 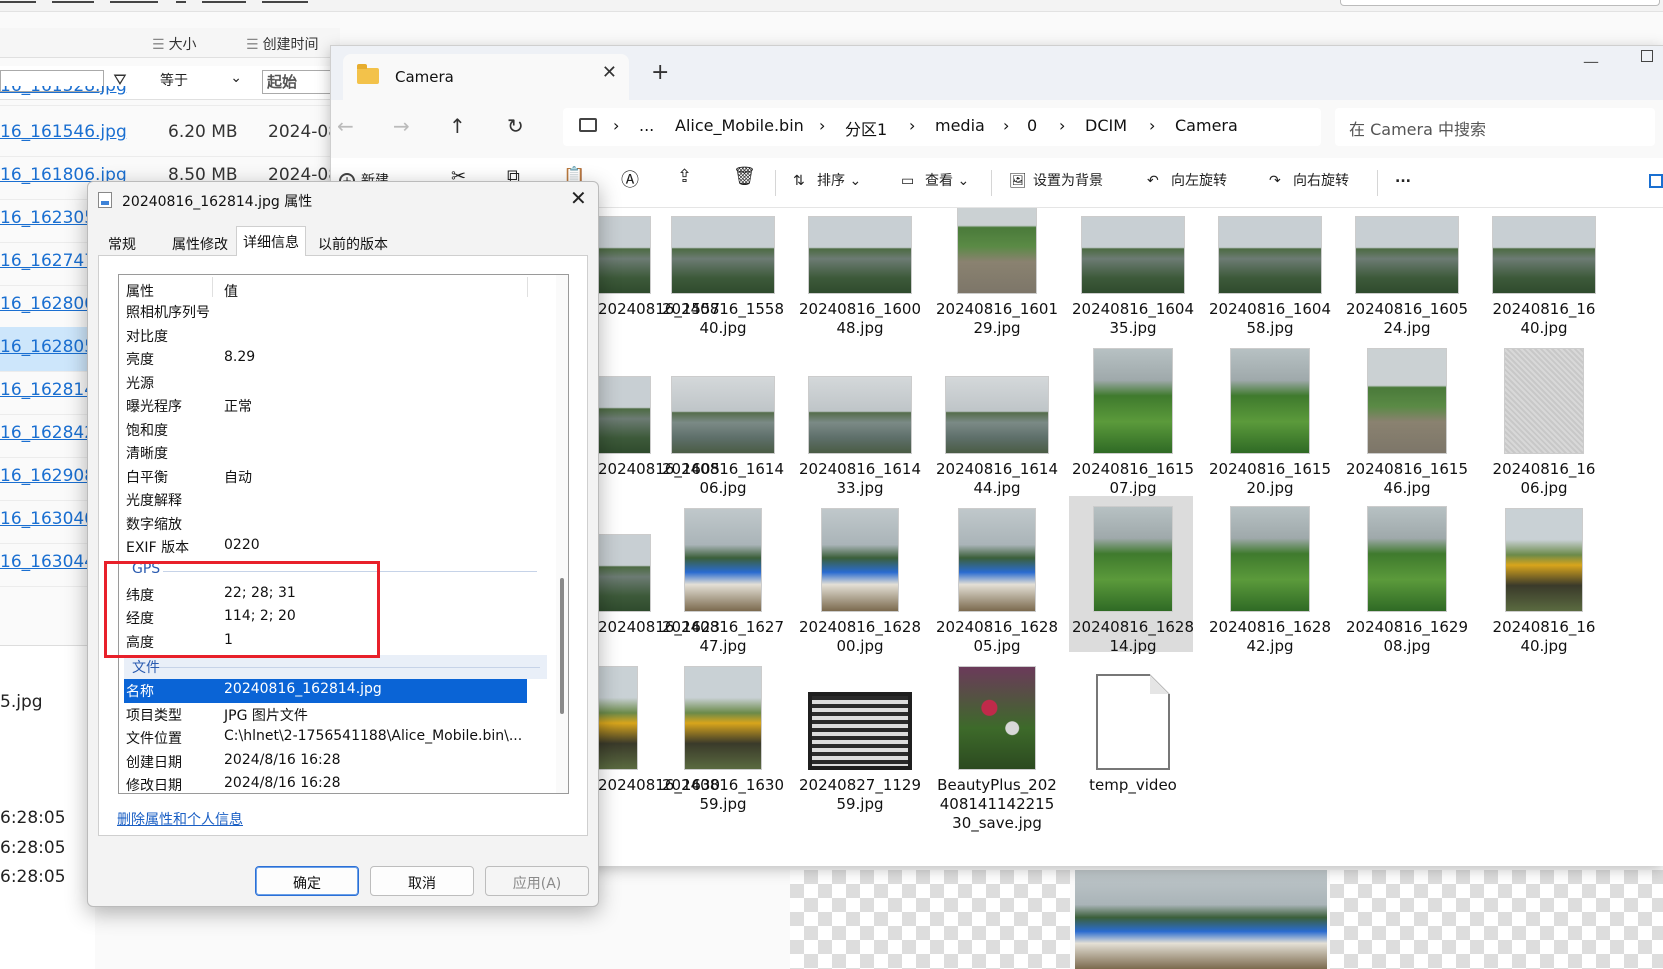 I want to click on tab-general: 常规, so click(x=122, y=244).